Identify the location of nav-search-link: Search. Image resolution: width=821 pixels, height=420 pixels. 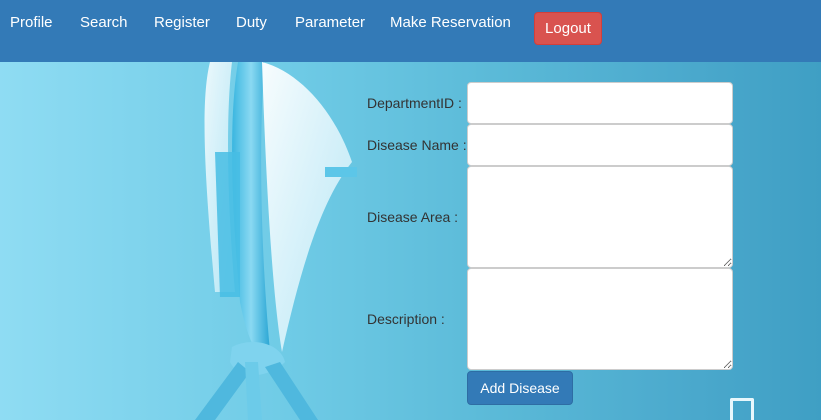
(104, 22).